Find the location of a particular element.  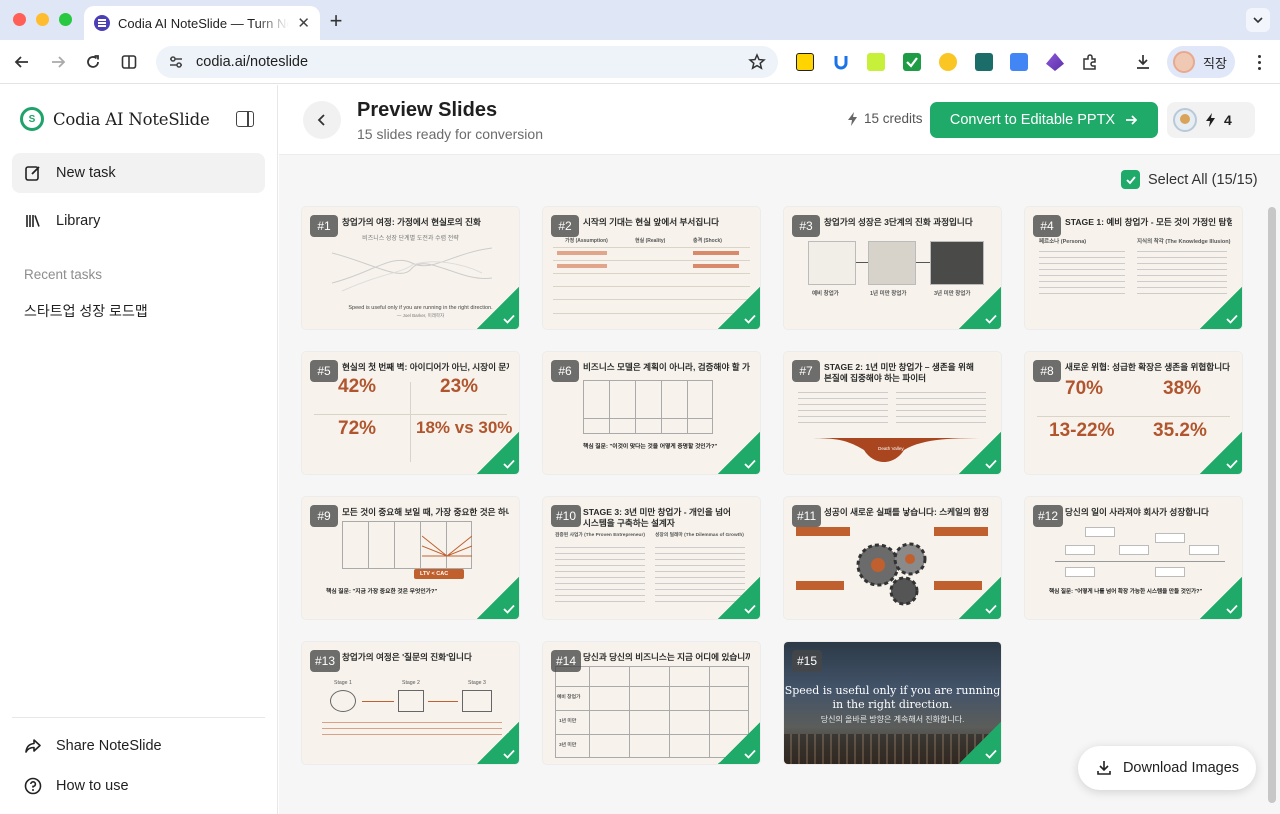

slide-number-badge: #12 is located at coordinates (1048, 516).